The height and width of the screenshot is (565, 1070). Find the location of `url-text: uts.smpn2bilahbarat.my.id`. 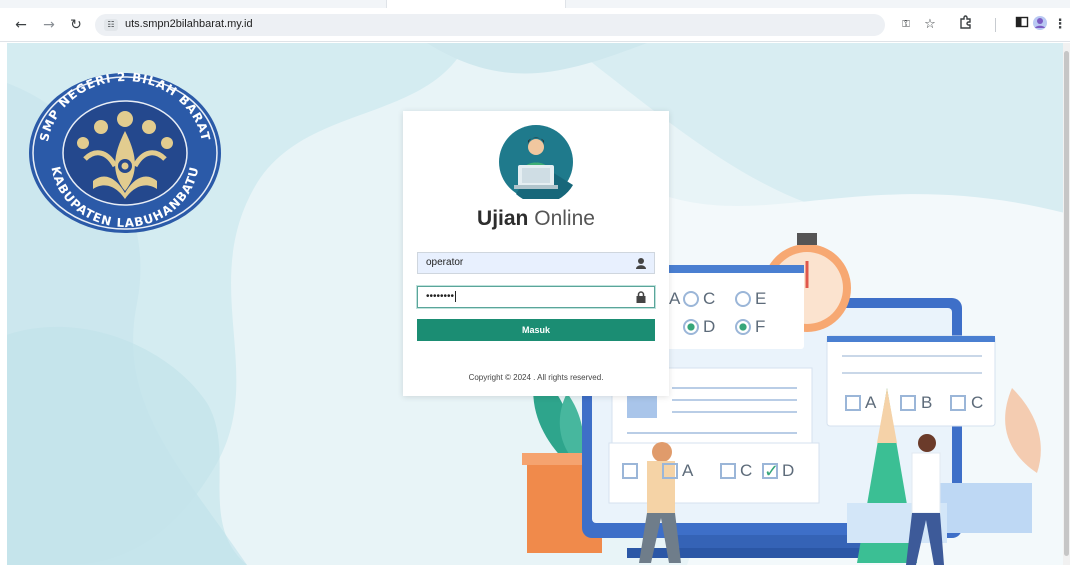

url-text: uts.smpn2bilahbarat.my.id is located at coordinates (189, 24).